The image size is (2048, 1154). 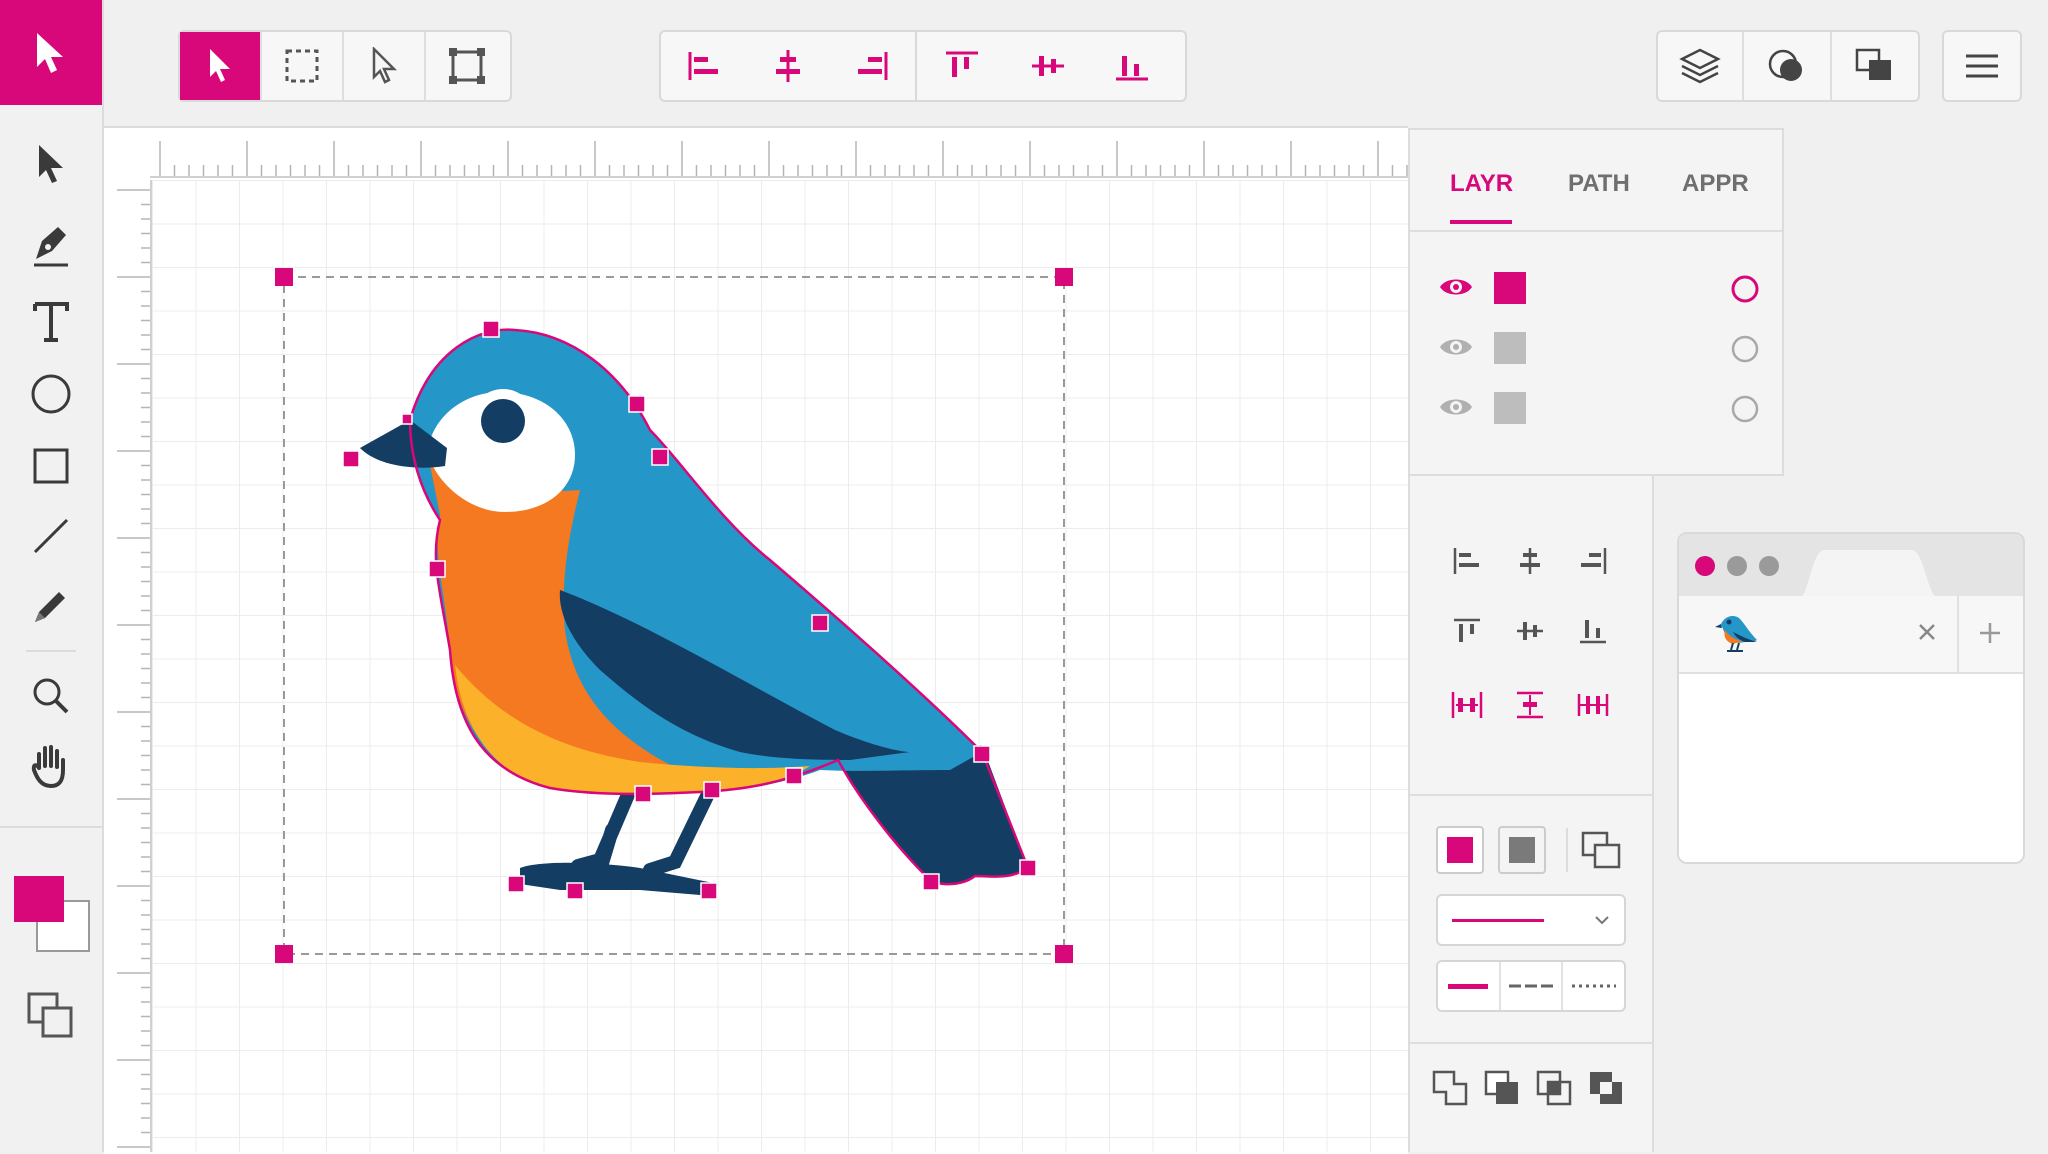 I want to click on tab-path: PATH, so click(x=1599, y=184).